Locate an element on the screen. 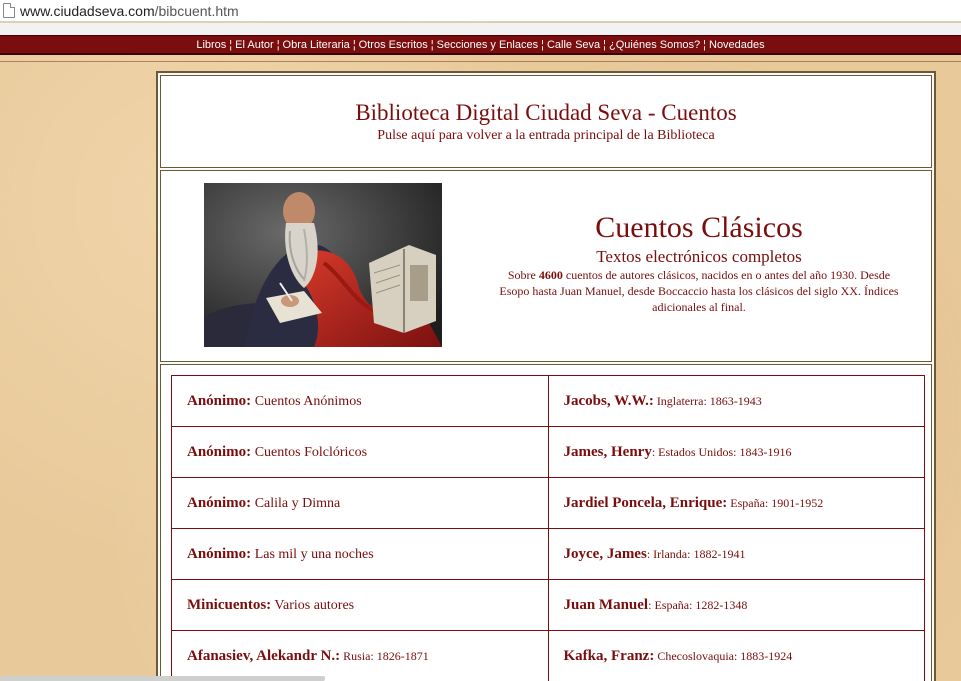  author-detail: Varios autores is located at coordinates (313, 605).